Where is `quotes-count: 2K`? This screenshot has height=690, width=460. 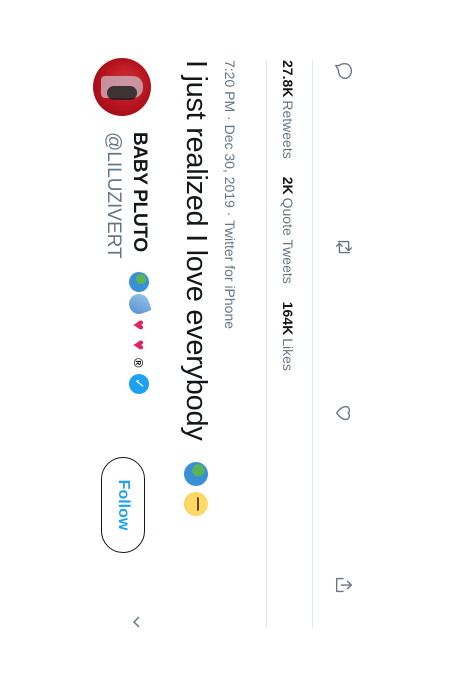
quotes-count: 2K is located at coordinates (288, 185).